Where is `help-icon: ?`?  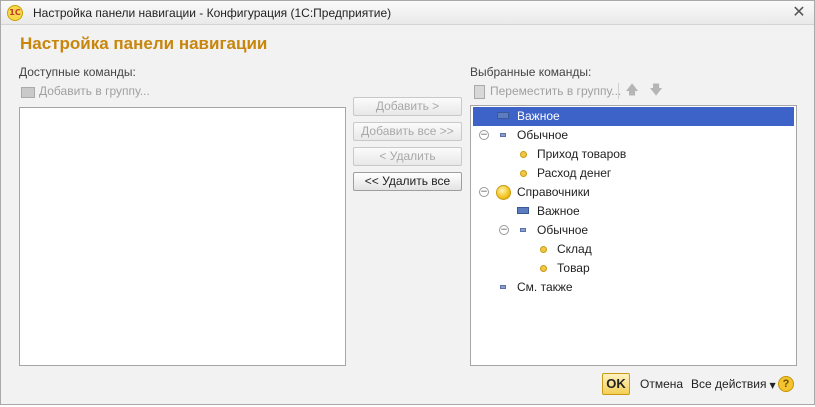 help-icon: ? is located at coordinates (786, 384).